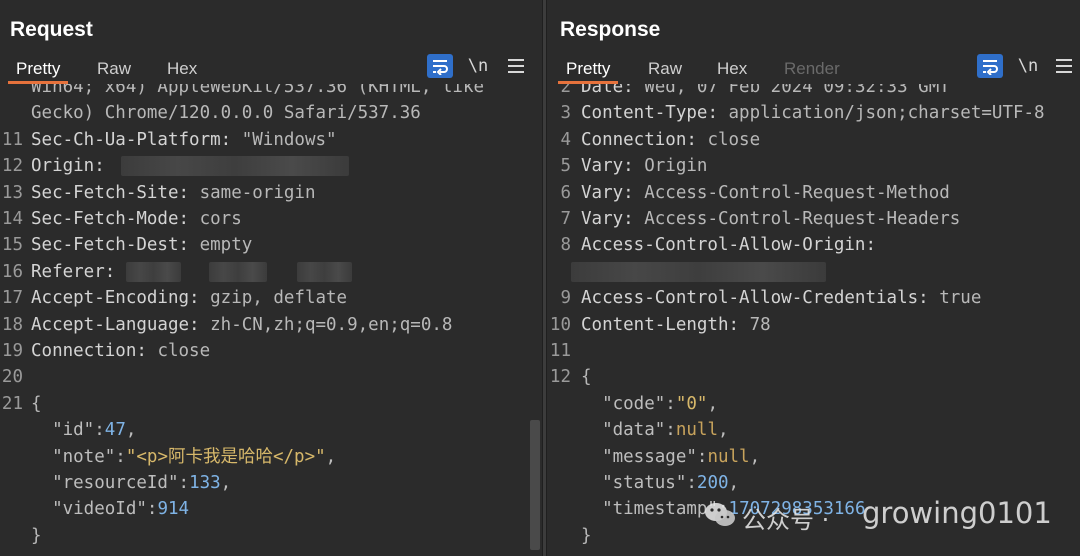 The height and width of the screenshot is (556, 1080). I want to click on response-word-wrap-button, so click(990, 66).